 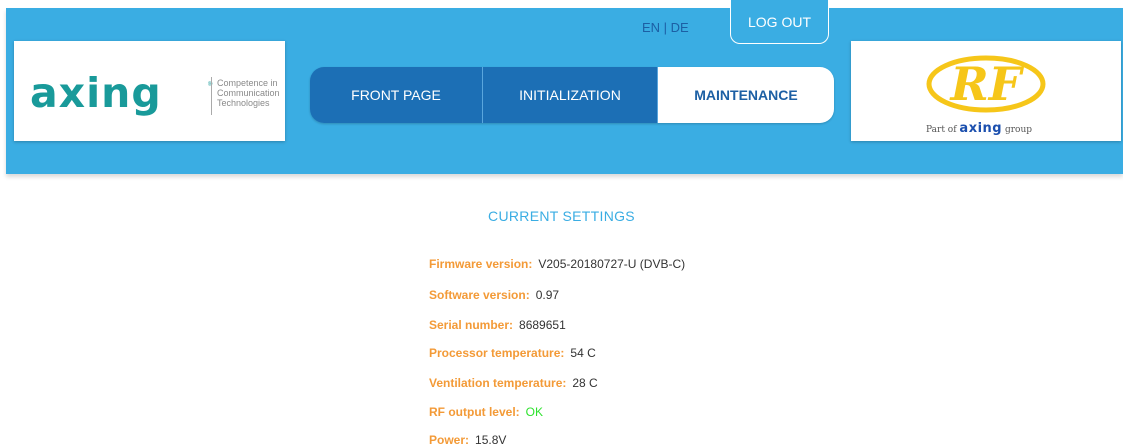 I want to click on ventilation-temperature-value: 28 C, so click(x=585, y=383).